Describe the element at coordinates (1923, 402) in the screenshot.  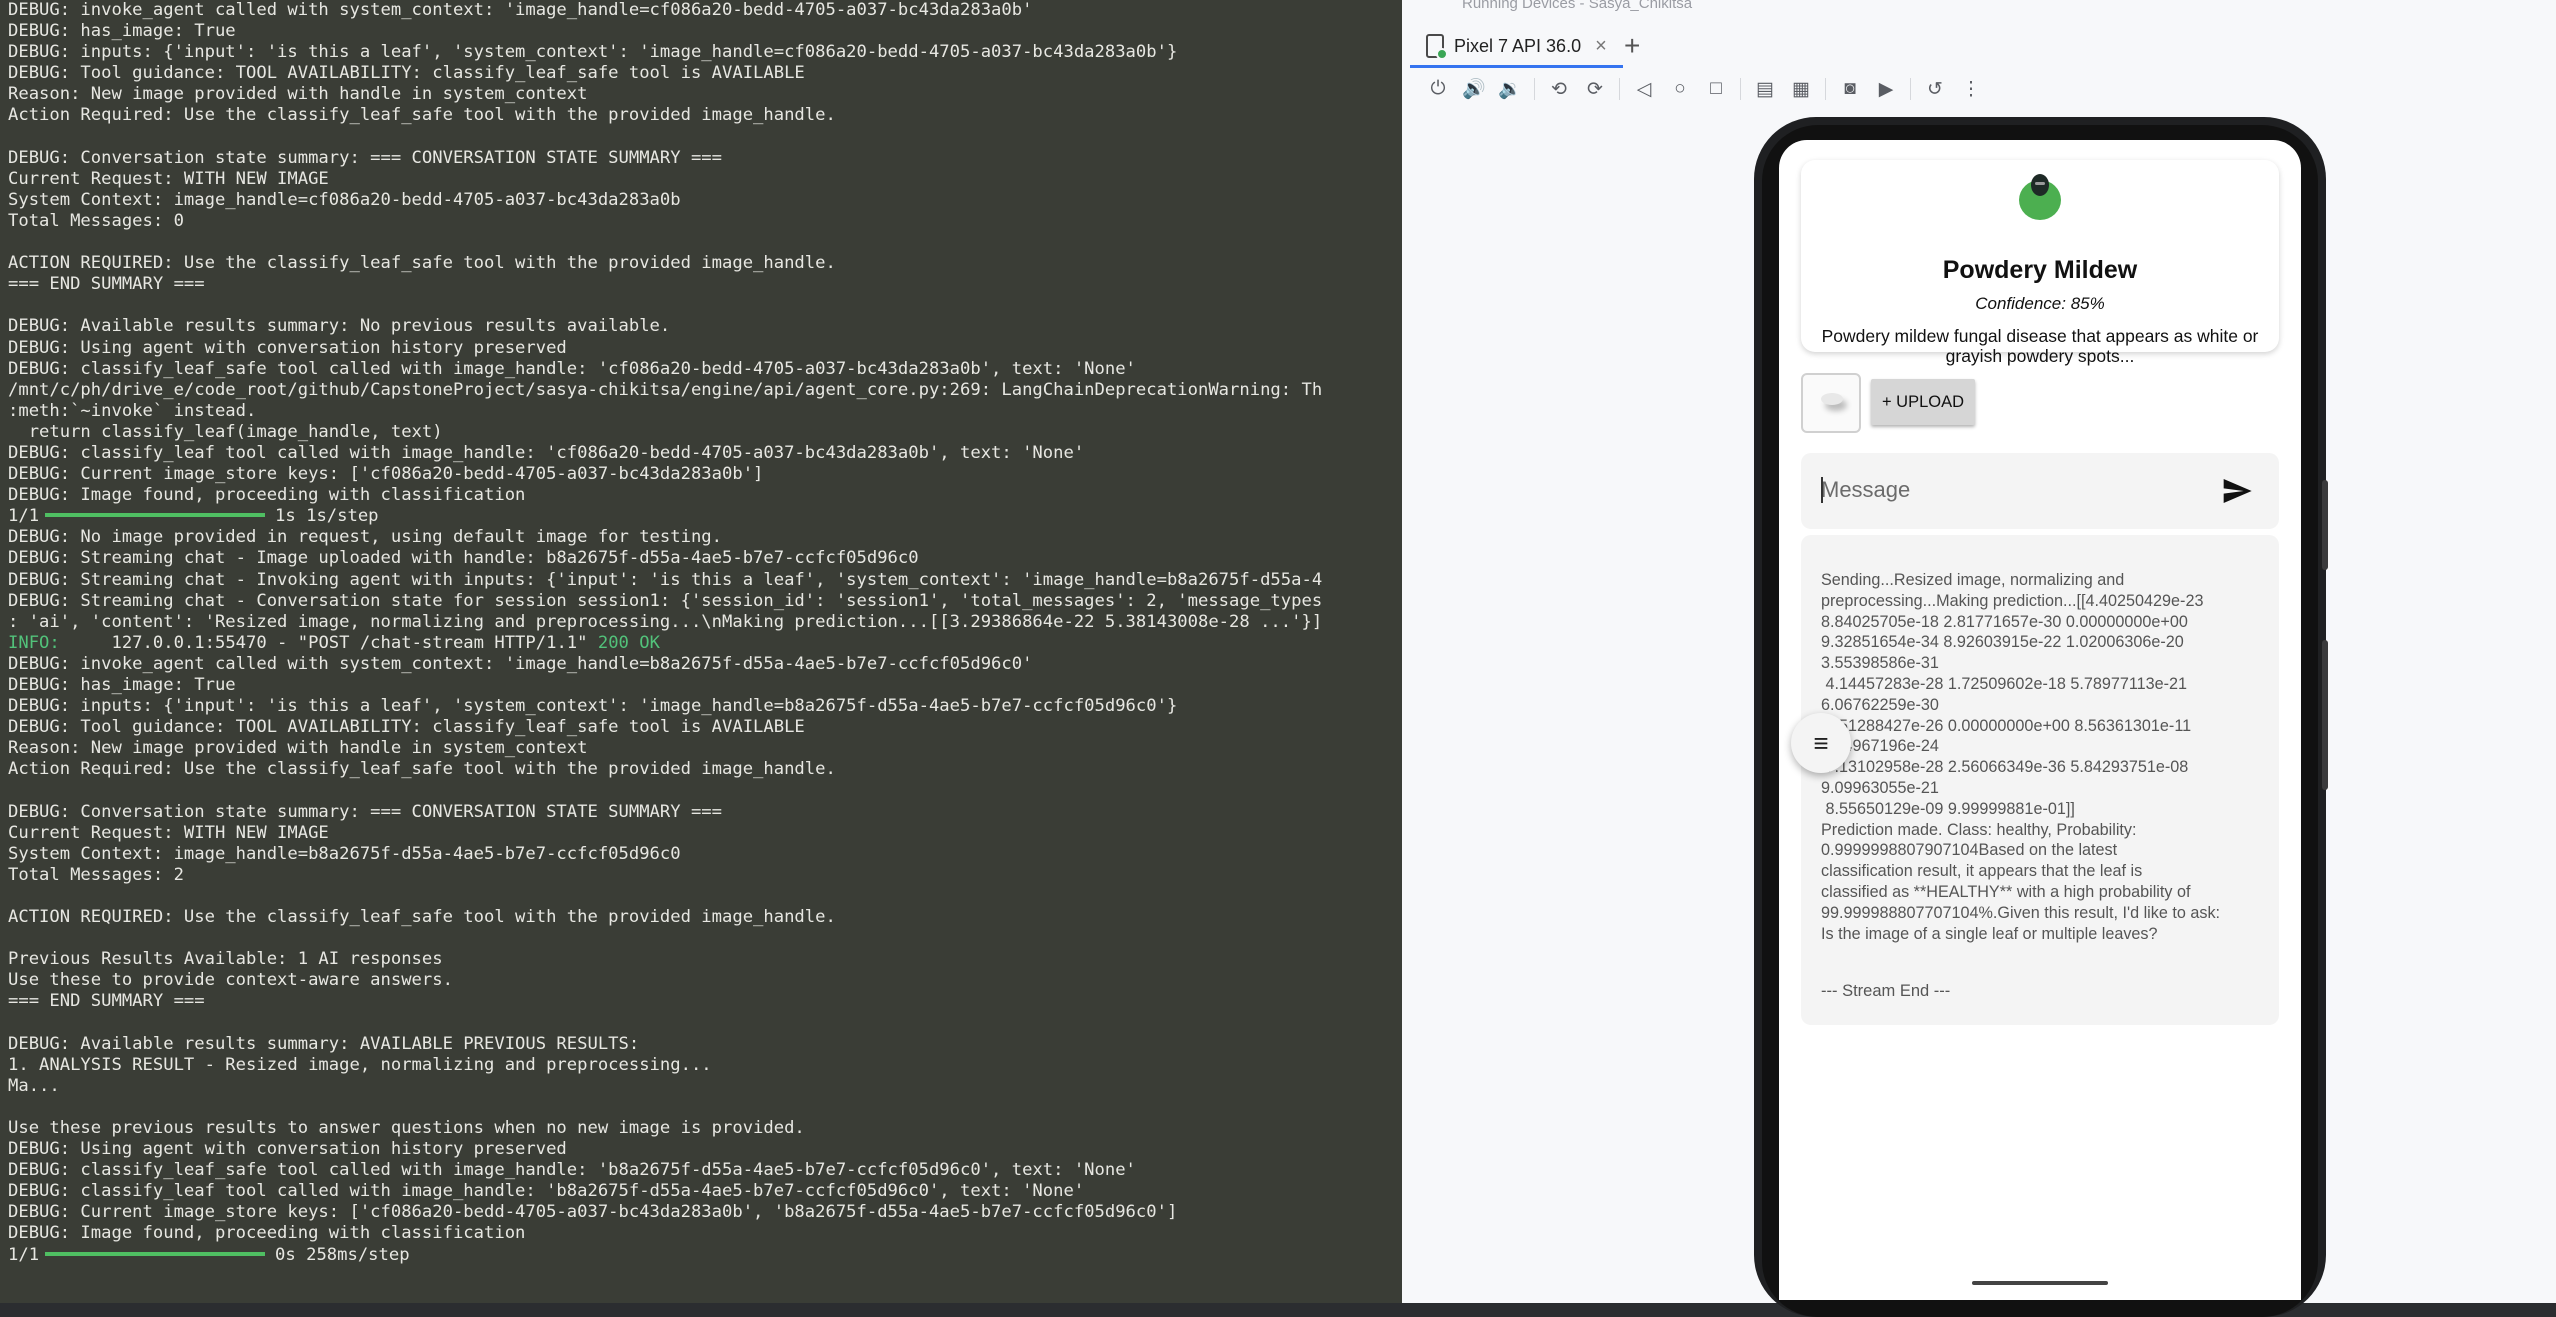
I see `upload-button: + UPLOAD` at that location.